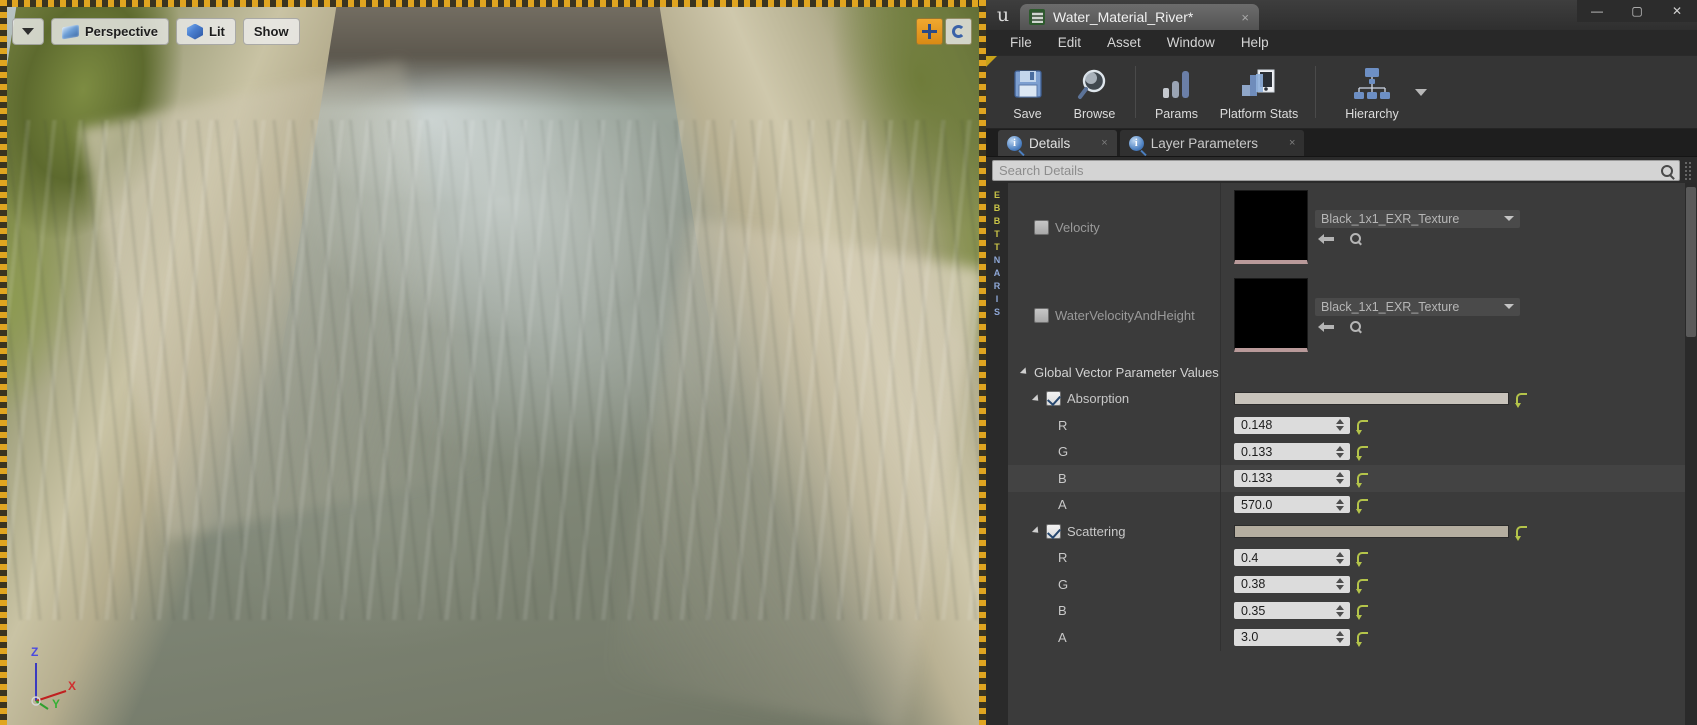 Image resolution: width=1697 pixels, height=725 pixels. What do you see at coordinates (1597, 11) in the screenshot?
I see `minimize-button: —` at bounding box center [1597, 11].